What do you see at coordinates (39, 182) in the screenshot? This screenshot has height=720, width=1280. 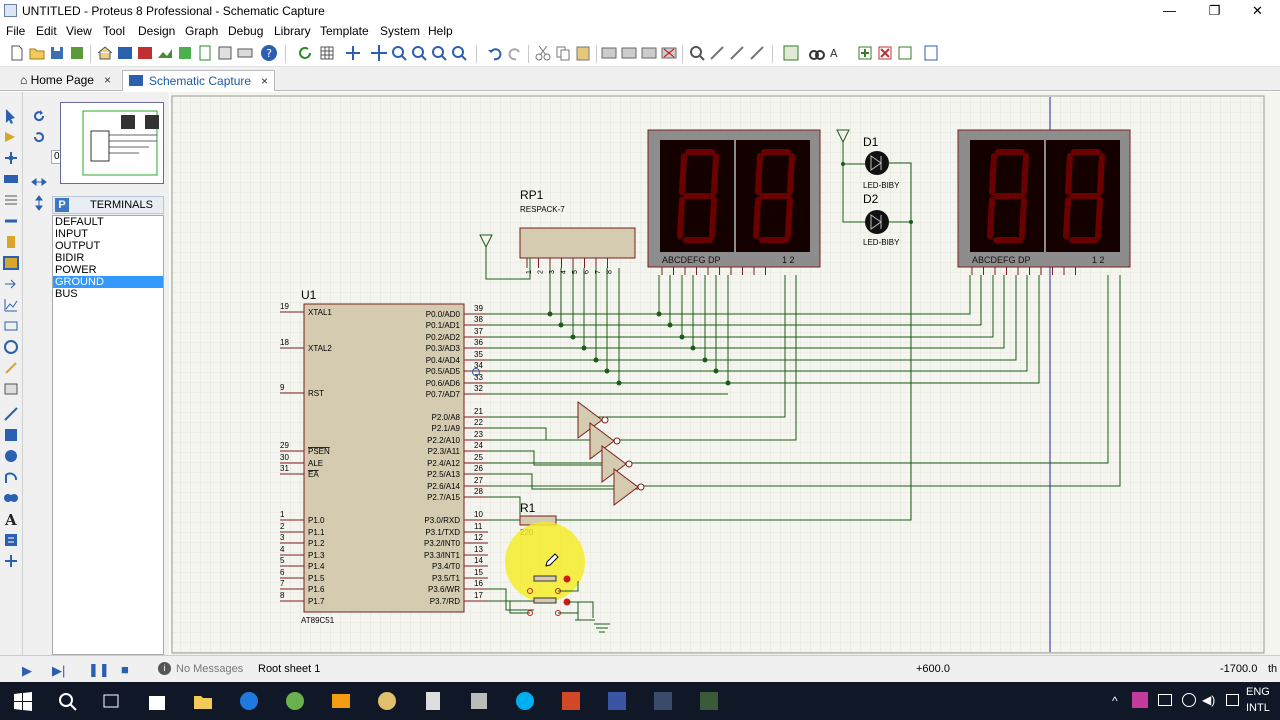 I see `mirror-horizontal-icon` at bounding box center [39, 182].